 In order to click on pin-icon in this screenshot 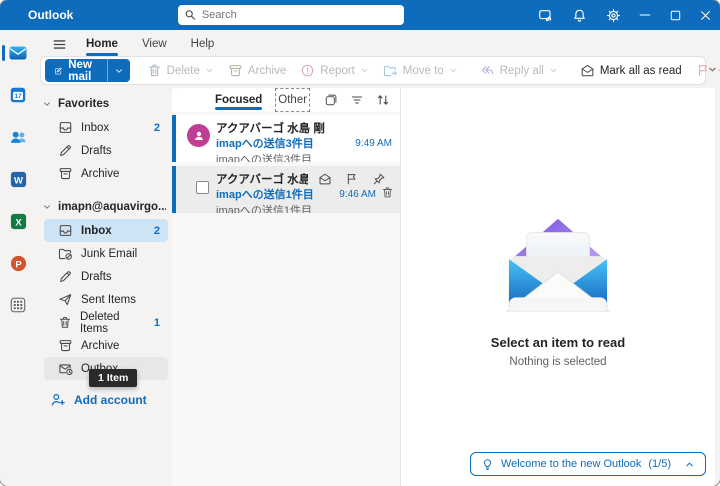, I will do `click(379, 179)`.